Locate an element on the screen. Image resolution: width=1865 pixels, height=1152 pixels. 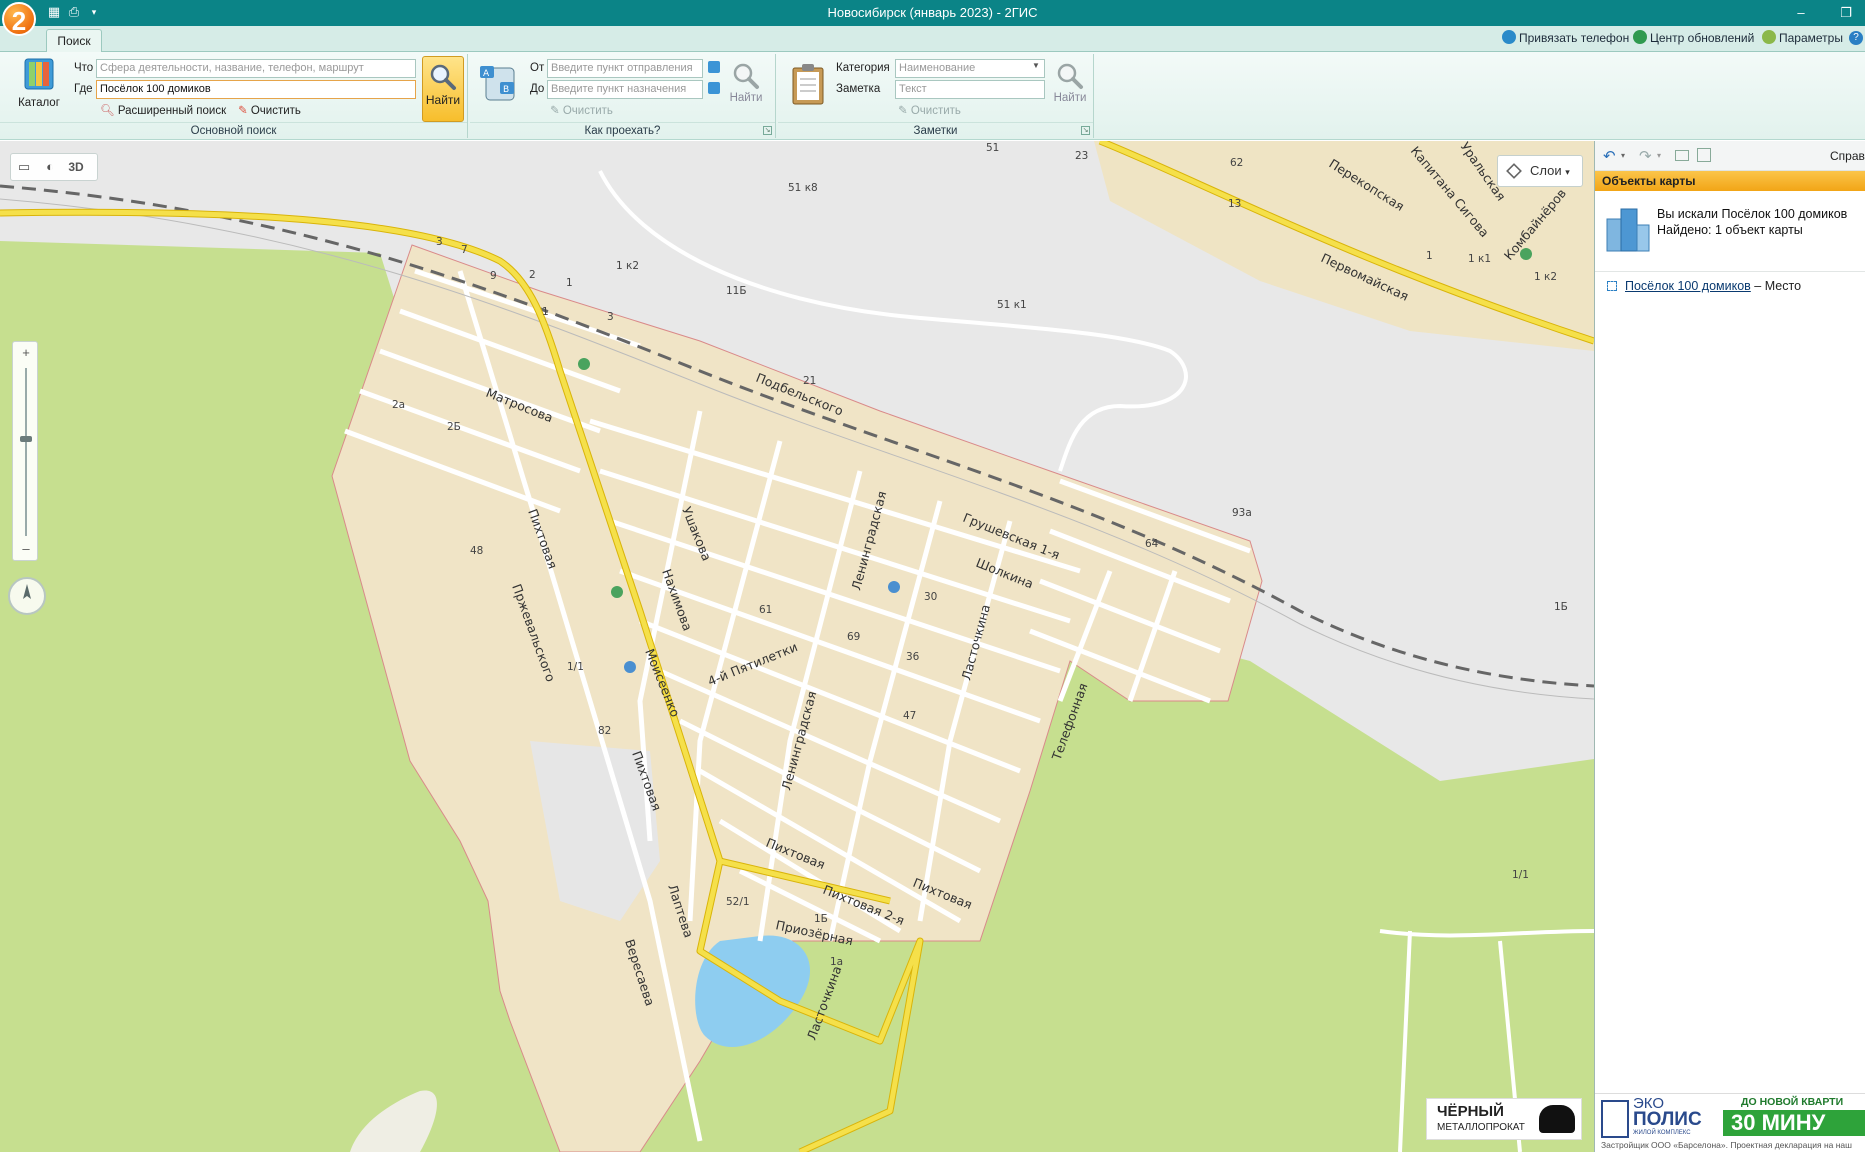
ruler-icon: ▭ is located at coordinates (24, 167).